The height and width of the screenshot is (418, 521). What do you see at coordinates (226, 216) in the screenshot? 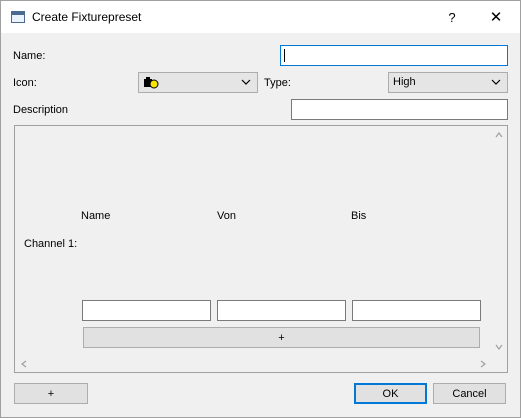
I see `column-header-von: Von` at bounding box center [226, 216].